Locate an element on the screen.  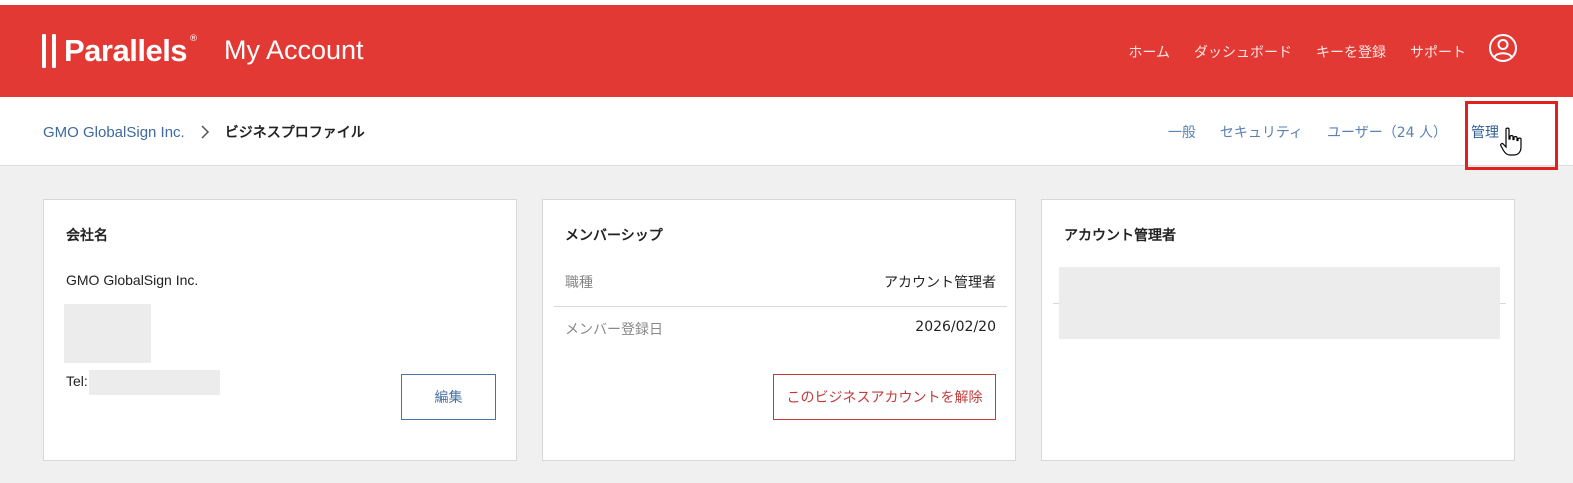
profile-tabs: 一般 セキュリティ ユーザー（24 人） 管理 is located at coordinates (1333, 132).